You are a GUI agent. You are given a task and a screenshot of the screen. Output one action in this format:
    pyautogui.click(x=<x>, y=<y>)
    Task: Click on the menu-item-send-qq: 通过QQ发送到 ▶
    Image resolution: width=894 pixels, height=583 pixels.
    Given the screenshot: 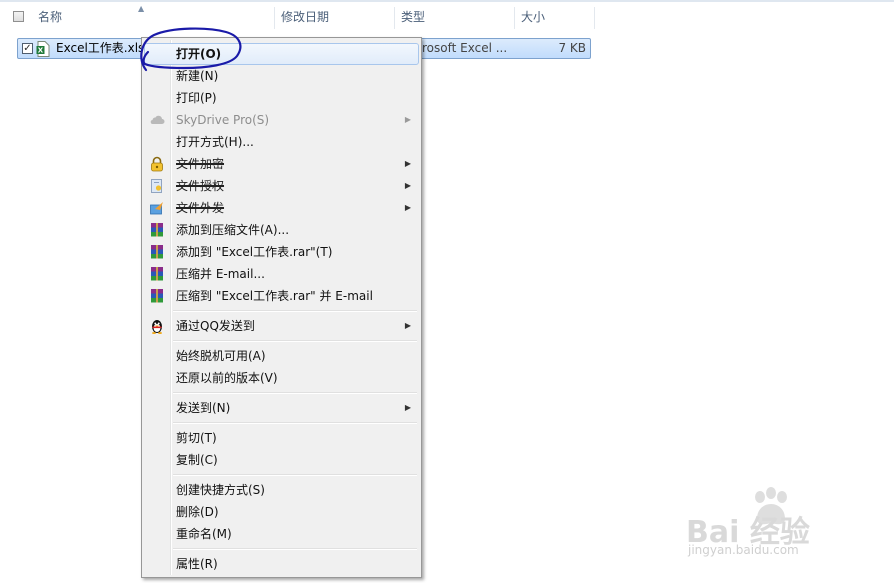 What is the action you would take?
    pyautogui.click(x=281, y=326)
    